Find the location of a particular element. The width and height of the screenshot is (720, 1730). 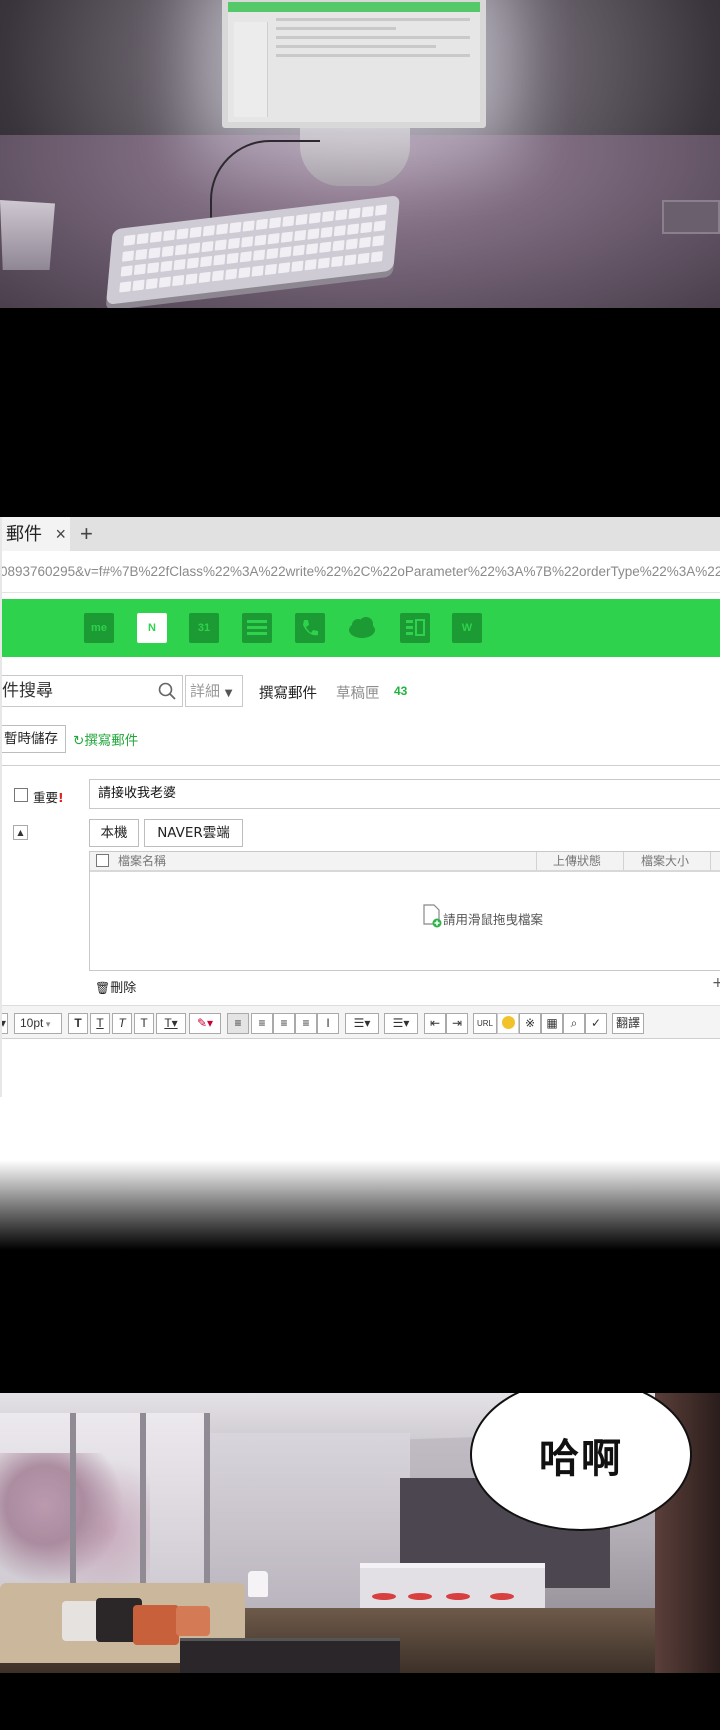

home-icon: W is located at coordinates (467, 628).